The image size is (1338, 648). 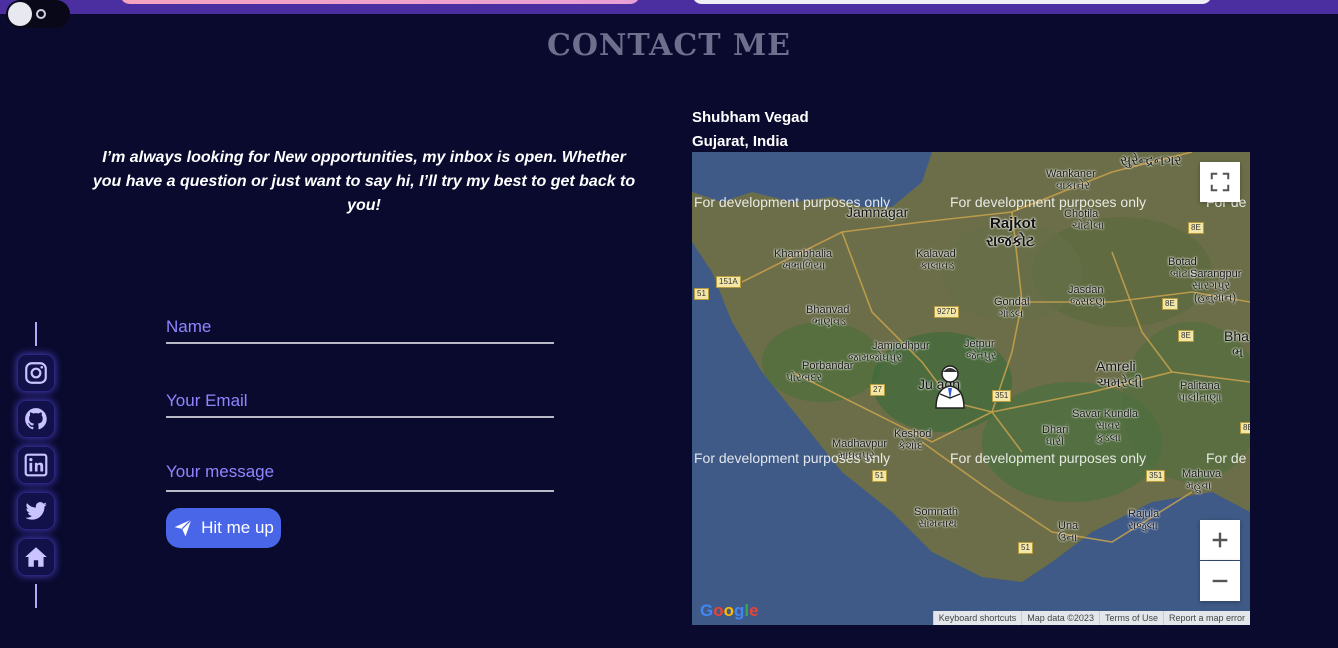 What do you see at coordinates (981, 356) in the screenshot?
I see `map-label: જેતપુર` at bounding box center [981, 356].